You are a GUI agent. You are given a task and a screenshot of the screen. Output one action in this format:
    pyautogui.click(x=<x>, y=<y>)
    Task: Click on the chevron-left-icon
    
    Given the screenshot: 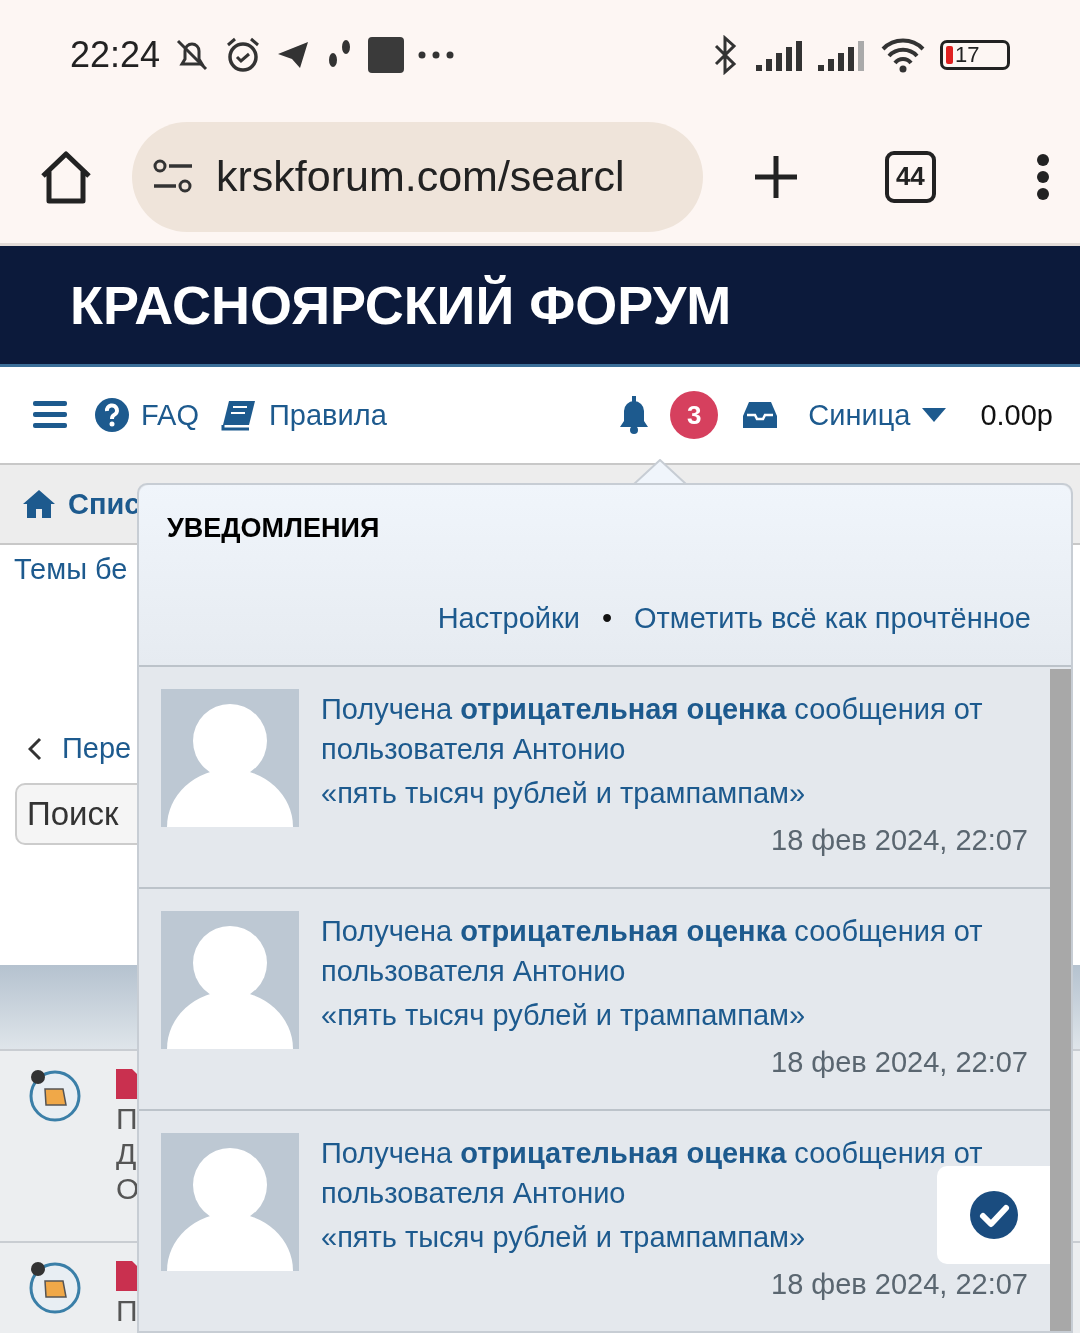 What is the action you would take?
    pyautogui.click(x=35, y=748)
    